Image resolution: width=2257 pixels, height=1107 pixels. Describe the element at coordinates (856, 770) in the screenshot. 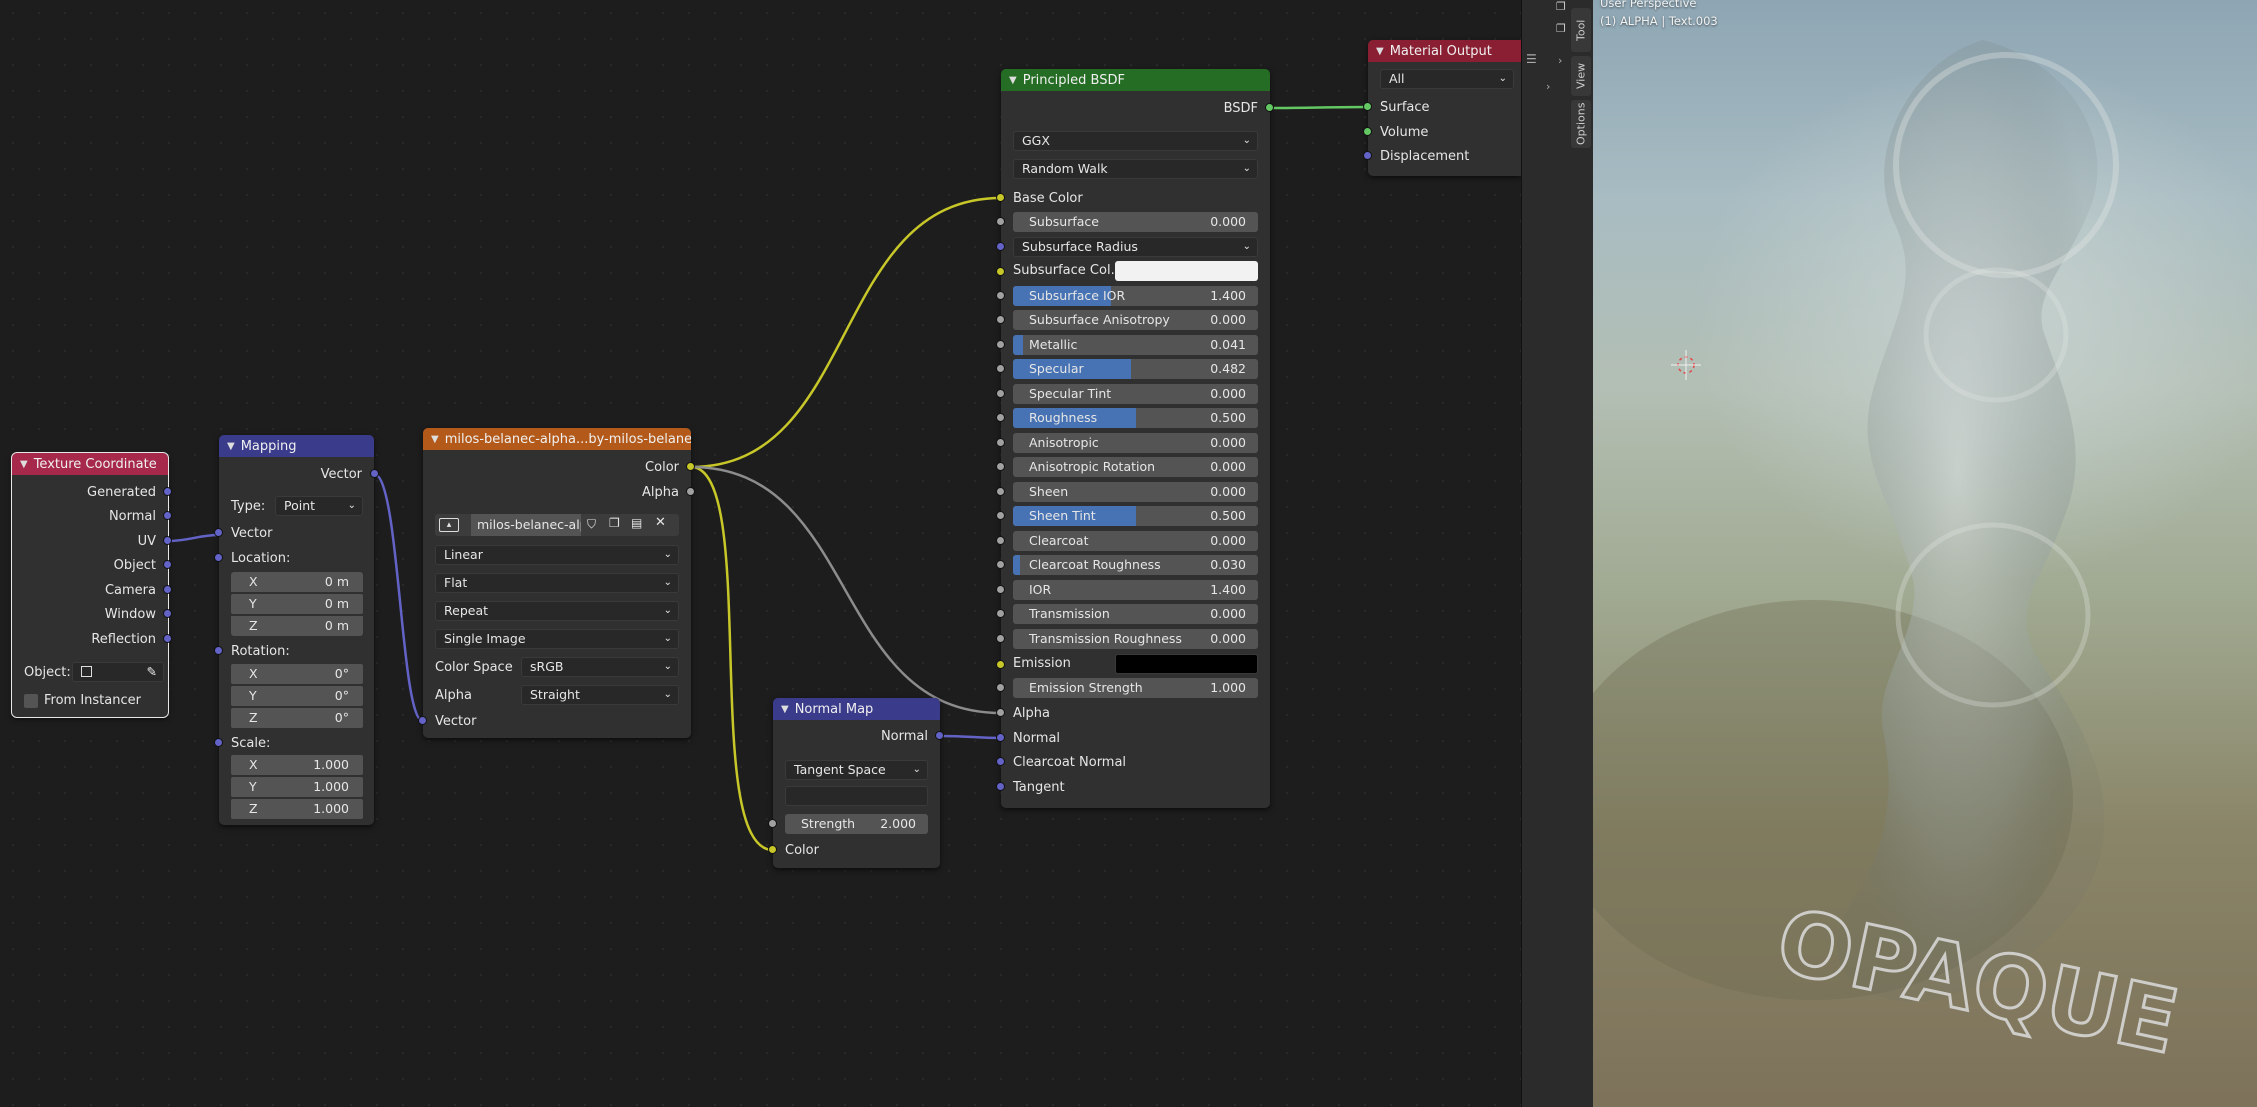

I see `space-dropdown: Tangent Space ⌄` at that location.